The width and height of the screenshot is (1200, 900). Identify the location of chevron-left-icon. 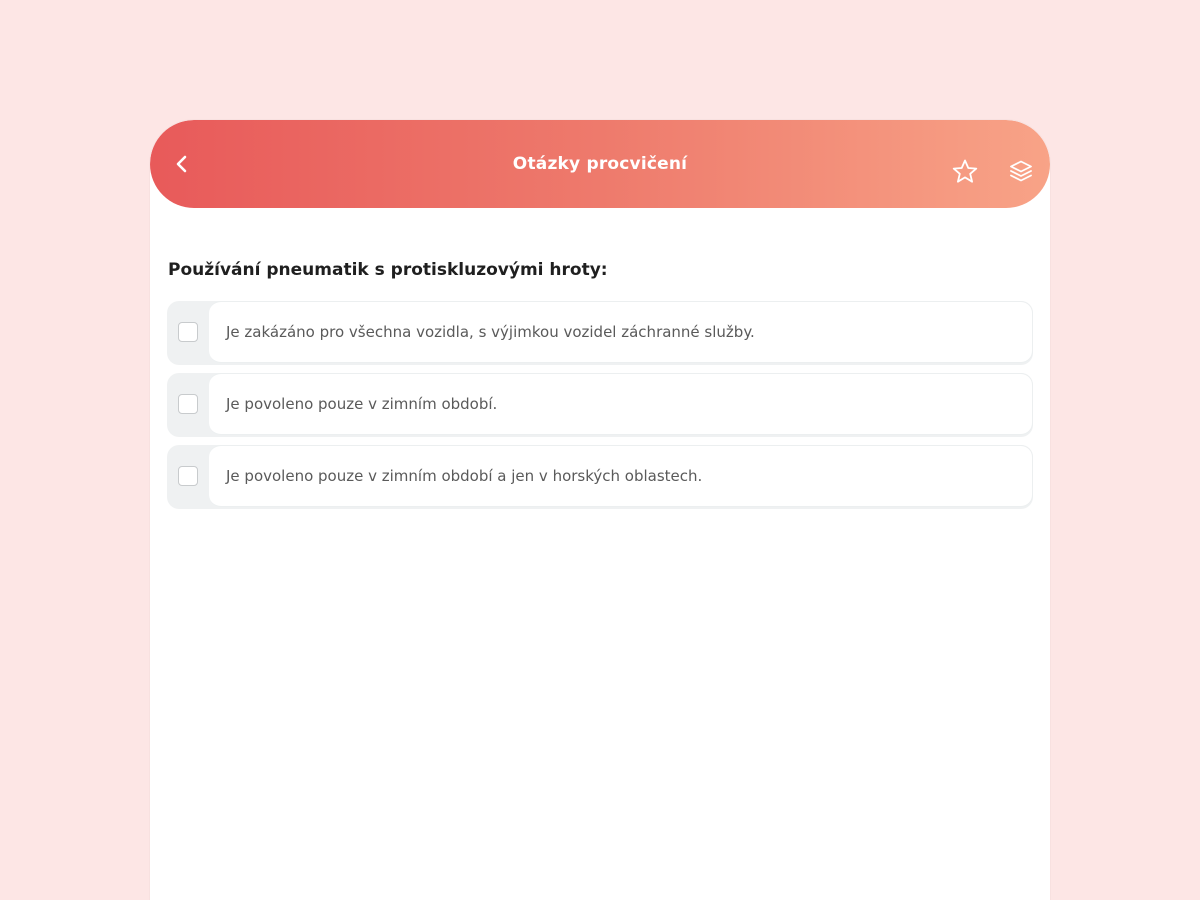
(181, 164).